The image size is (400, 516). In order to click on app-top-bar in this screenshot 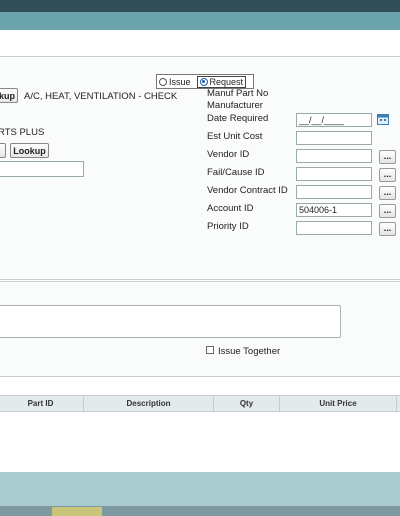, I will do `click(200, 6)`.